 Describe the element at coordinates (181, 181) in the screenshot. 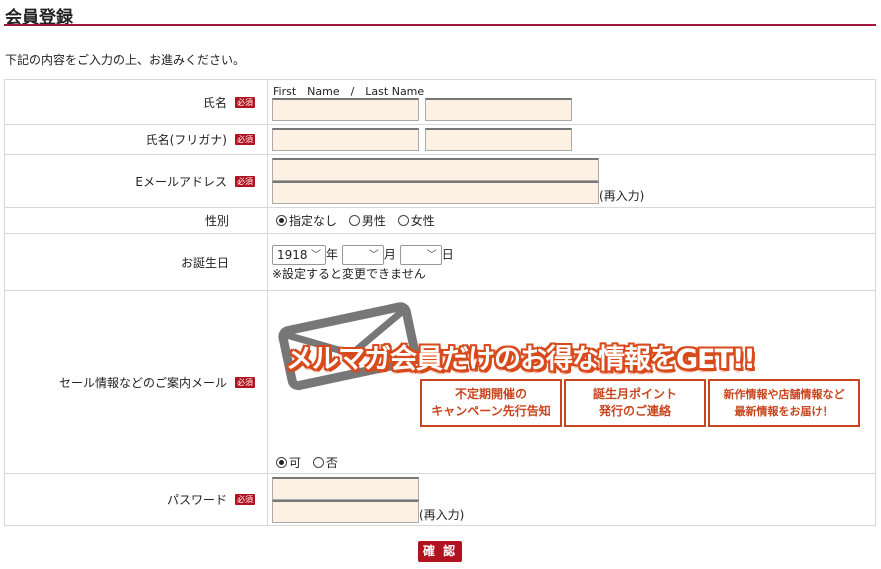

I see `email-label: Eメールアドレス` at that location.